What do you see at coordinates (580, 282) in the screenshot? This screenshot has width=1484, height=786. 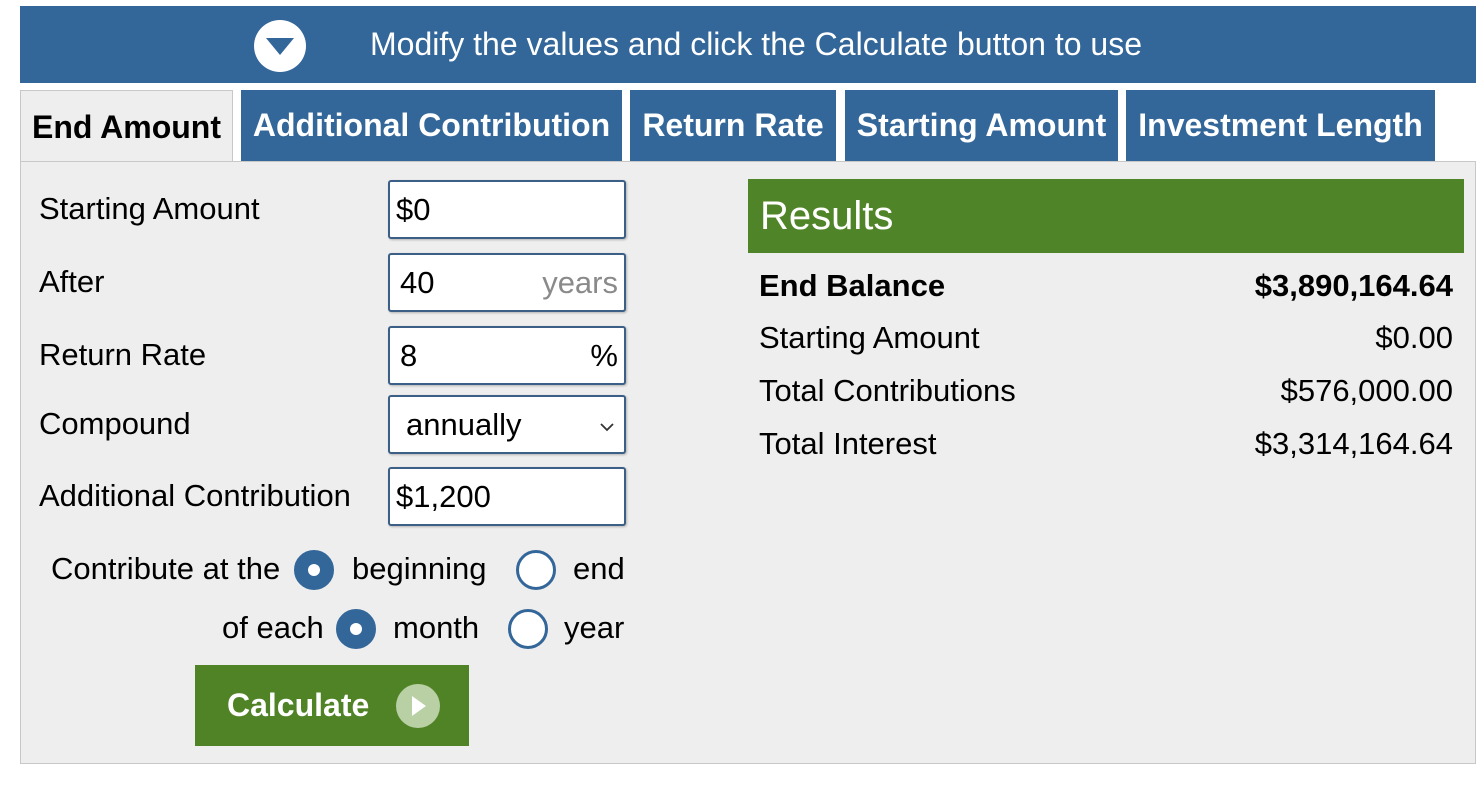 I see `years-unit: years` at bounding box center [580, 282].